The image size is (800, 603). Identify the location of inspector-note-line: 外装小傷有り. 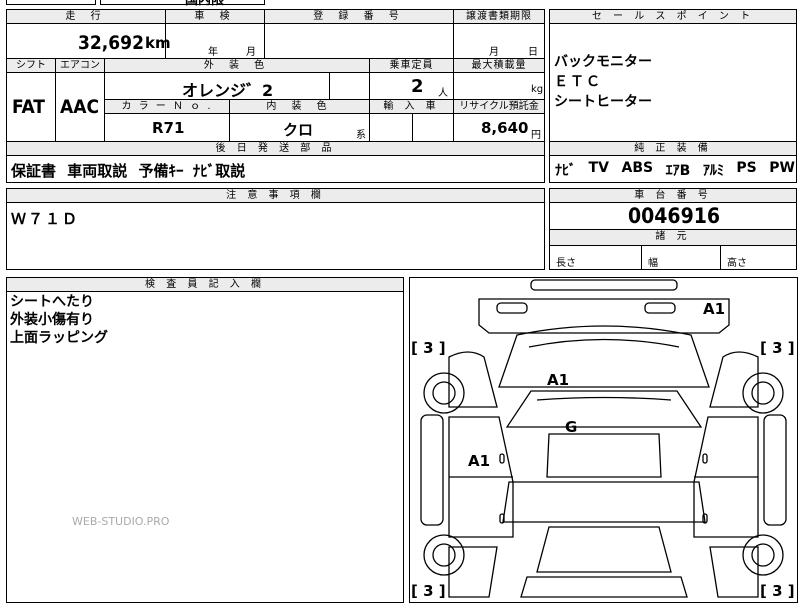
(52, 320).